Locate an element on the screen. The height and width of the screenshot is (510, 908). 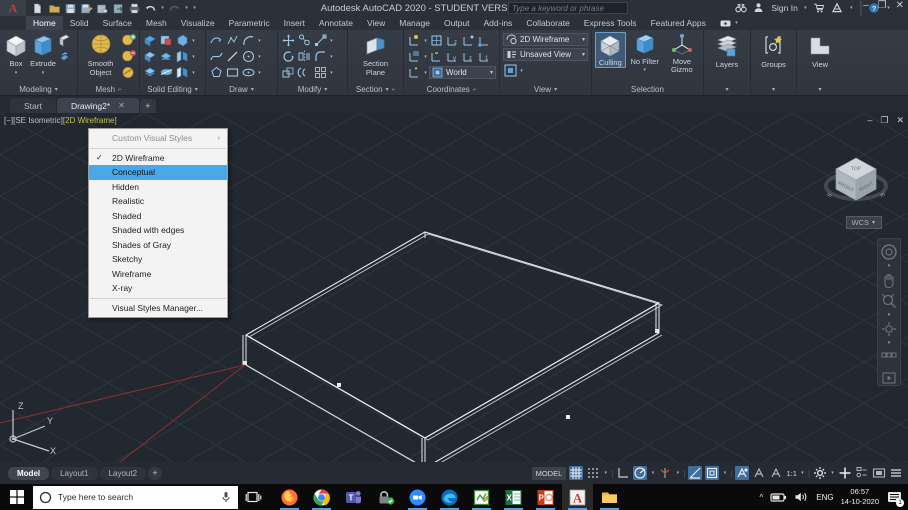
sign-in-button: Sign In is located at coordinates (784, 8).